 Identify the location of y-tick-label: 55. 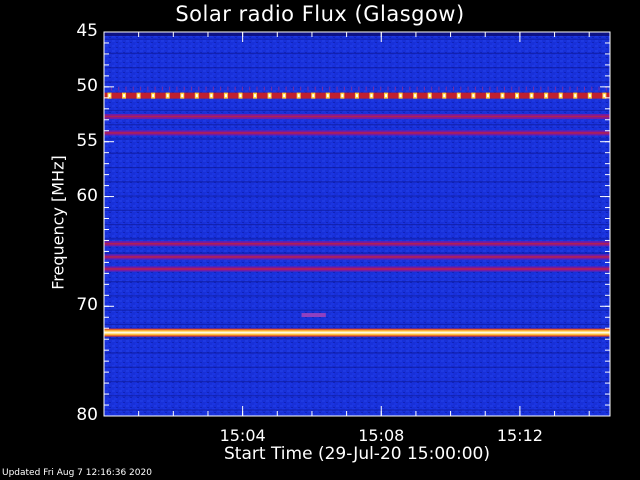
(87, 140).